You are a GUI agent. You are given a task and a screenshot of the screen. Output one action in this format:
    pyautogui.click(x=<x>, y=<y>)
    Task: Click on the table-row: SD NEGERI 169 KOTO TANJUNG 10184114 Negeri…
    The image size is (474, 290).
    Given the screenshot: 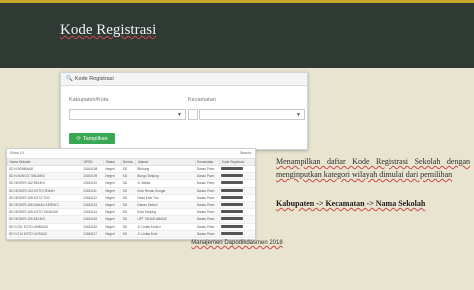 What is the action you would take?
    pyautogui.click(x=131, y=212)
    